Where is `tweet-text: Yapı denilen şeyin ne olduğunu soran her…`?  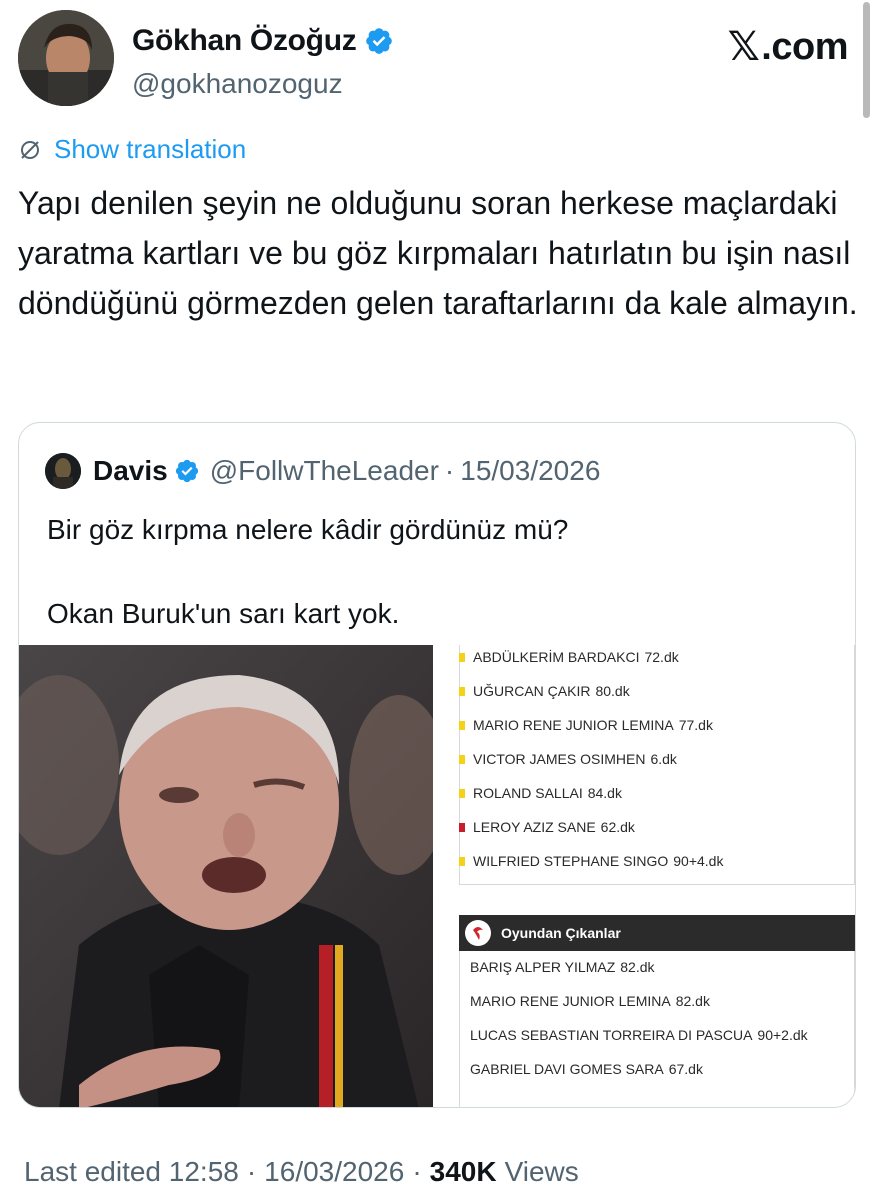 tweet-text: Yapı denilen şeyin ne olduğunu soran her… is located at coordinates (438, 253).